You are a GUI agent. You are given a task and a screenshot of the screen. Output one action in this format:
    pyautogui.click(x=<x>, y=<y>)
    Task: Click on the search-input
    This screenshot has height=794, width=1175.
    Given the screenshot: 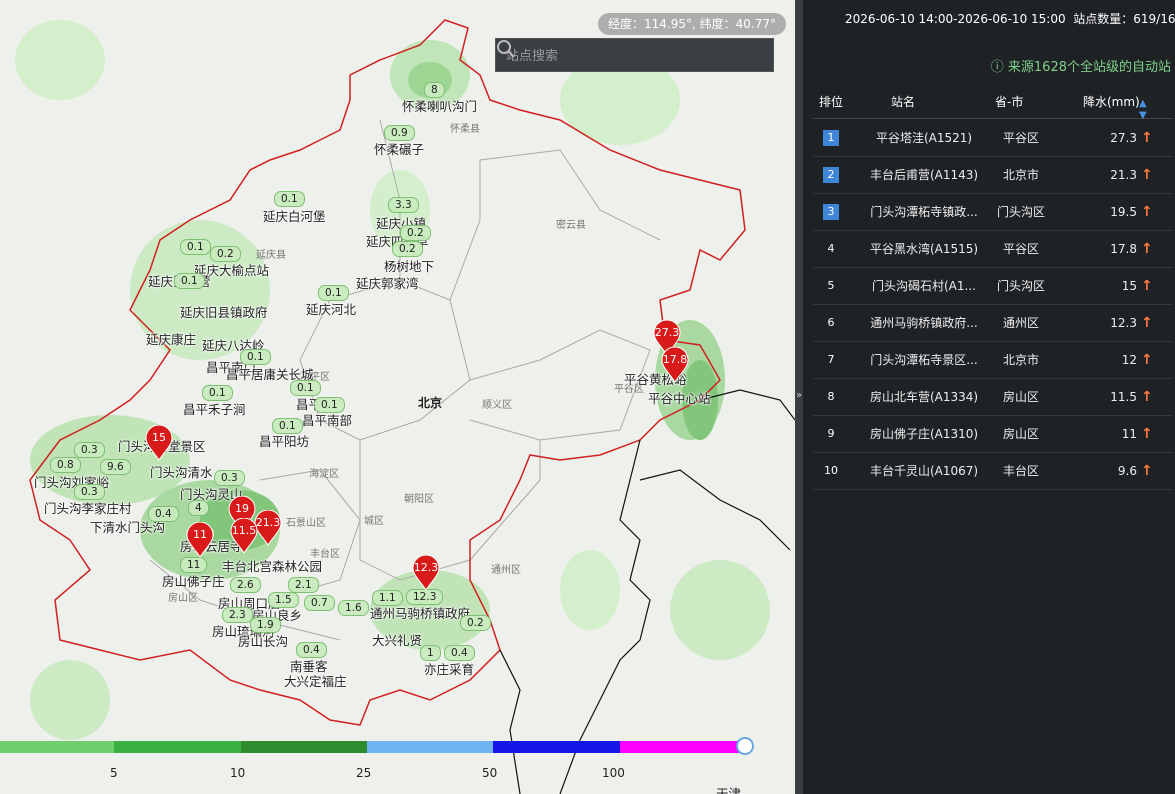 What is the action you would take?
    pyautogui.click(x=626, y=56)
    